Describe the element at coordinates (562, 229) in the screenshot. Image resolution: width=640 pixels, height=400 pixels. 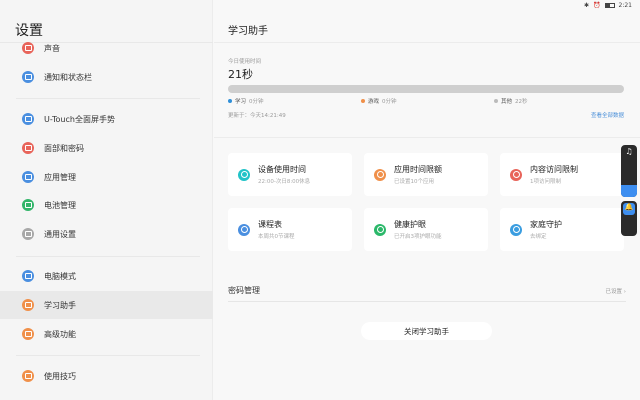
I see `feature-card: 家庭守护 去绑定` at that location.